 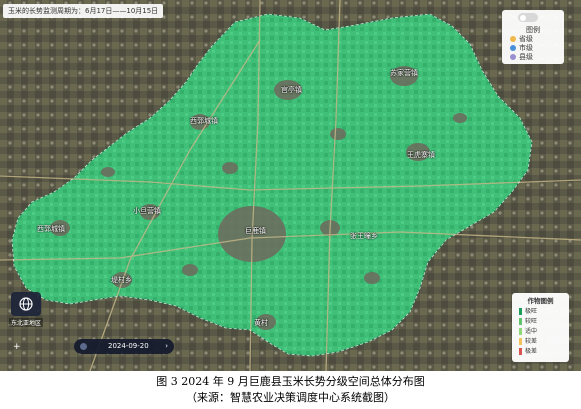 I want to click on legend-label: 省级, so click(x=526, y=39).